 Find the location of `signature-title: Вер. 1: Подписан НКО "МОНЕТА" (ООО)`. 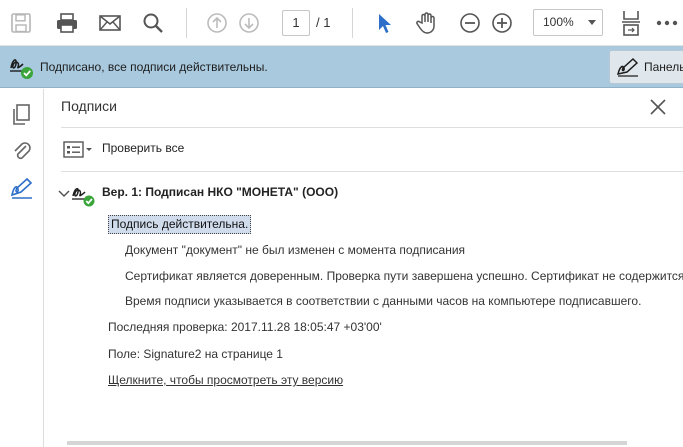

signature-title: Вер. 1: Подписан НКО "МОНЕТА" (ООО) is located at coordinates (220, 192).